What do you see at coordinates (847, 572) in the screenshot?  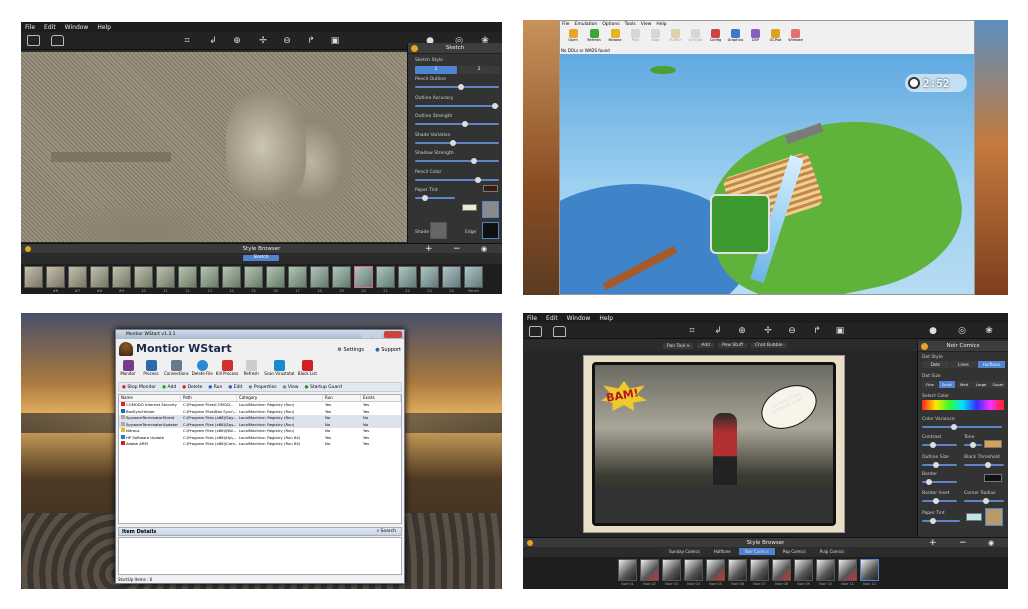 I see `style-thumbnail: Noir 11` at bounding box center [847, 572].